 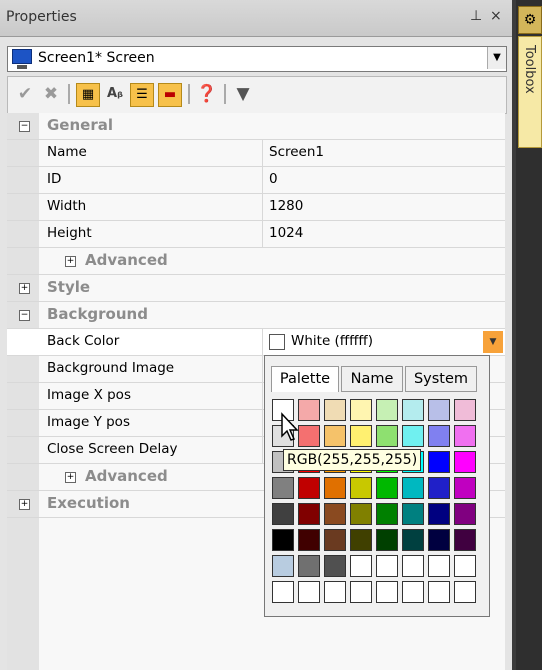 I want to click on category-background: − Background, so click(x=256, y=315).